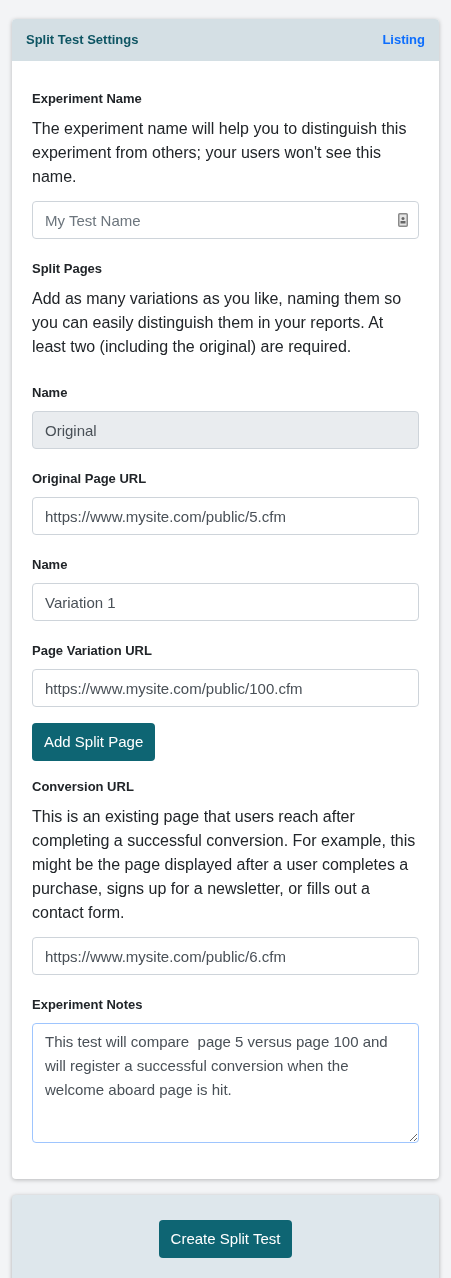 The image size is (451, 1278). Describe the element at coordinates (87, 99) in the screenshot. I see `field-label: Experiment Name` at that location.